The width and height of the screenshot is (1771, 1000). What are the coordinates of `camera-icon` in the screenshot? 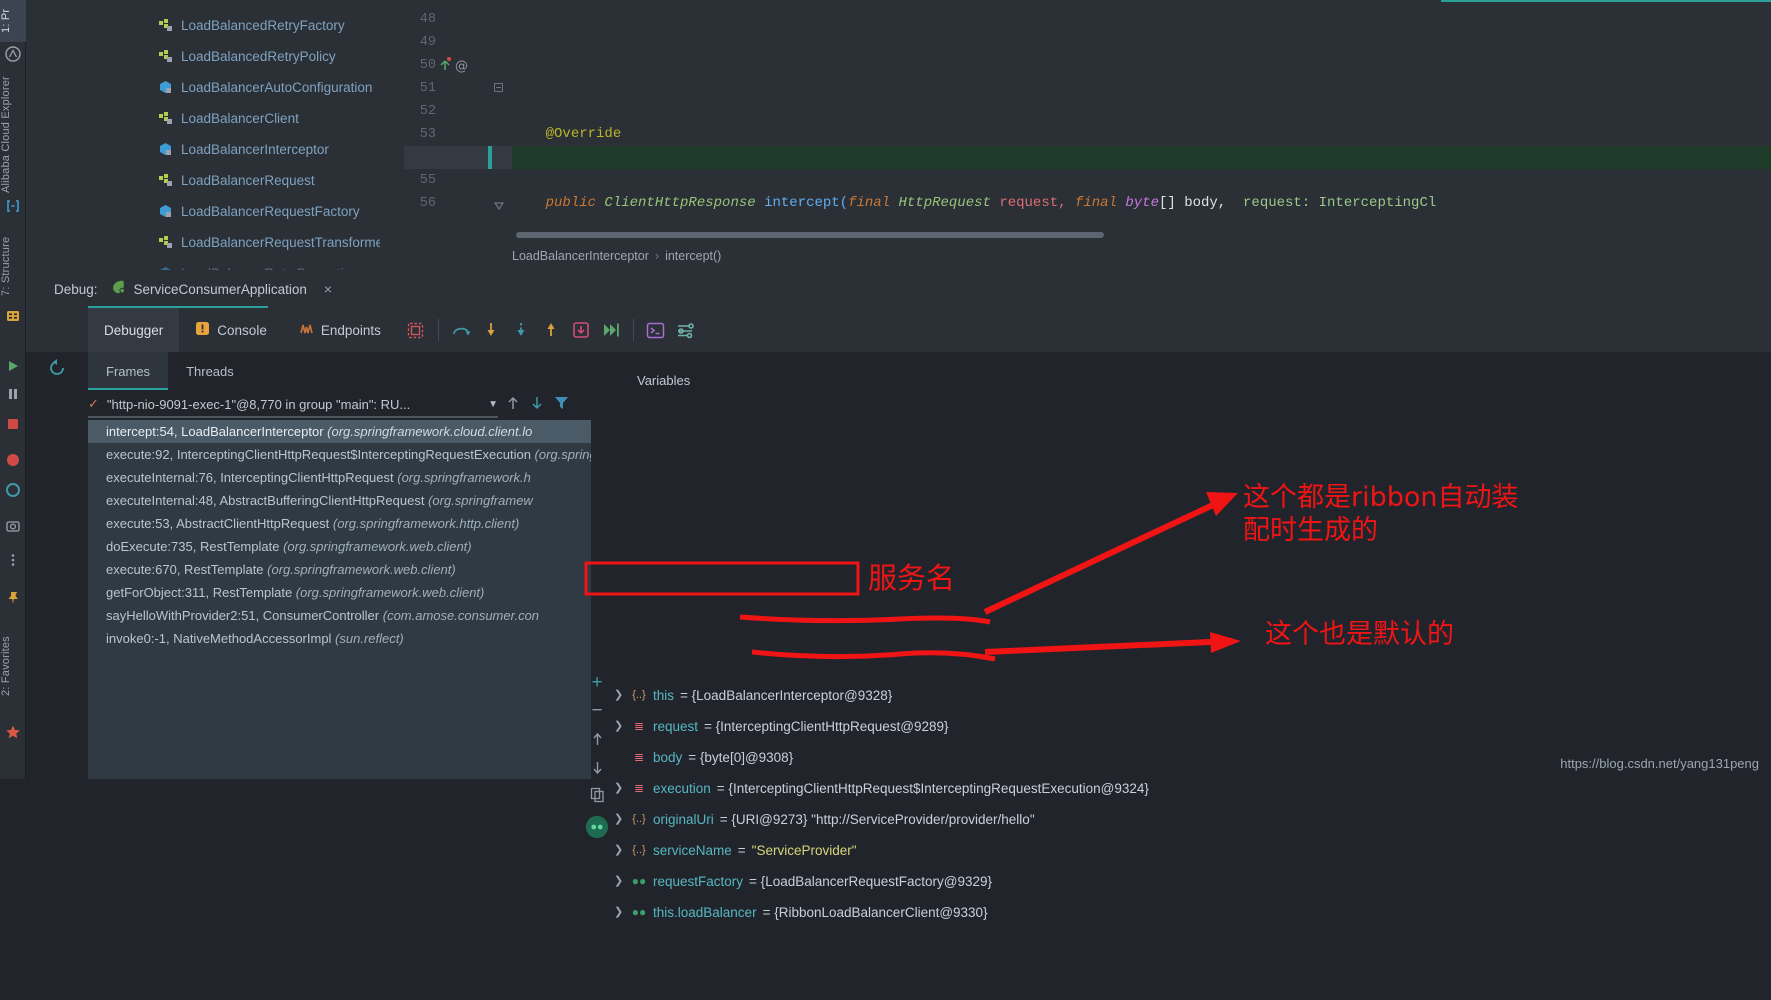 It's located at (13, 526).